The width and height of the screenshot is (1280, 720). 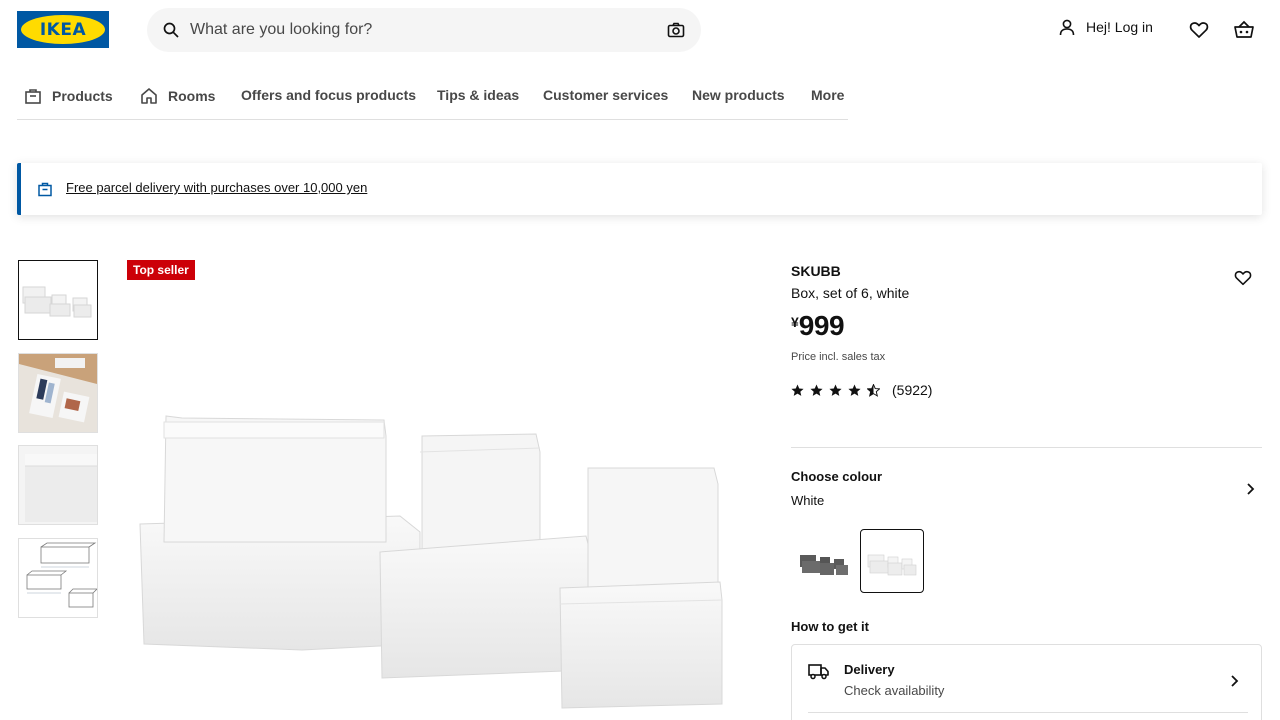 What do you see at coordinates (281, 30) in the screenshot?
I see `search-input: What are you looking for?` at bounding box center [281, 30].